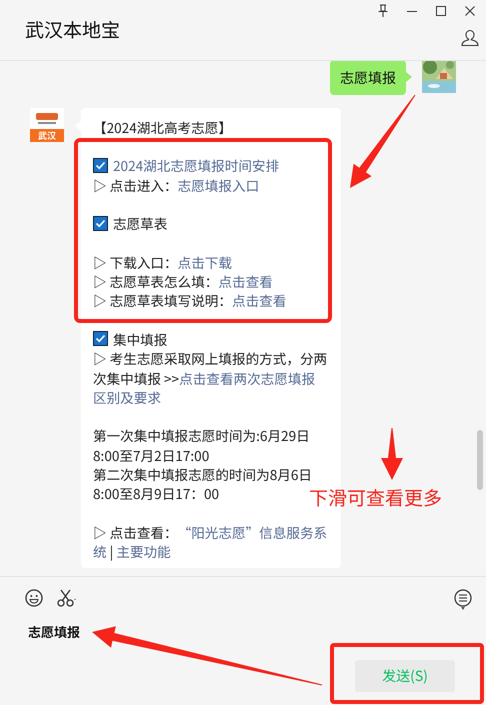 This screenshot has width=486, height=705. Describe the element at coordinates (375, 497) in the screenshot. I see `annotation-text: 下滑可查看更多` at that location.